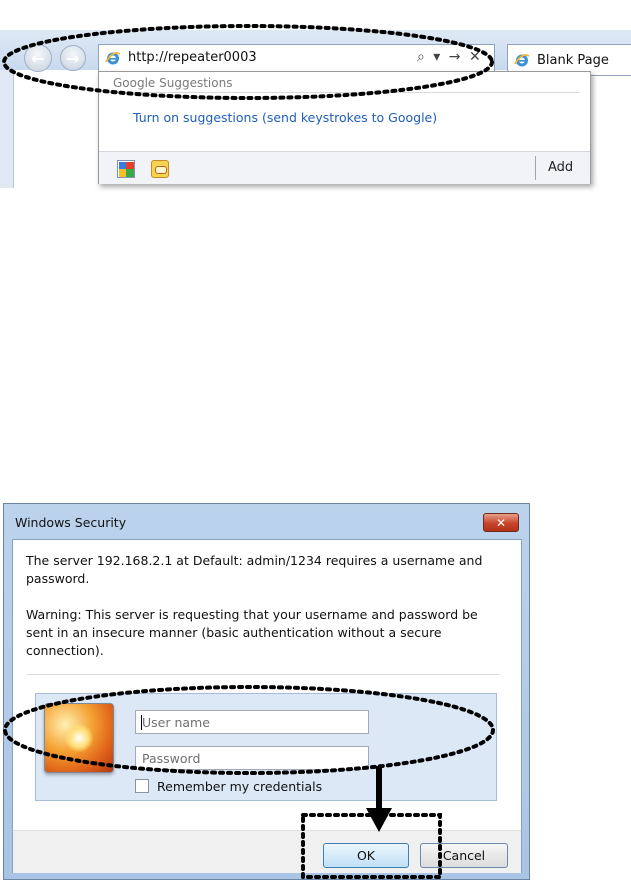 The image size is (631, 880). What do you see at coordinates (249, 730) in the screenshot?
I see `annotation-ellipse-credentials` at bounding box center [249, 730].